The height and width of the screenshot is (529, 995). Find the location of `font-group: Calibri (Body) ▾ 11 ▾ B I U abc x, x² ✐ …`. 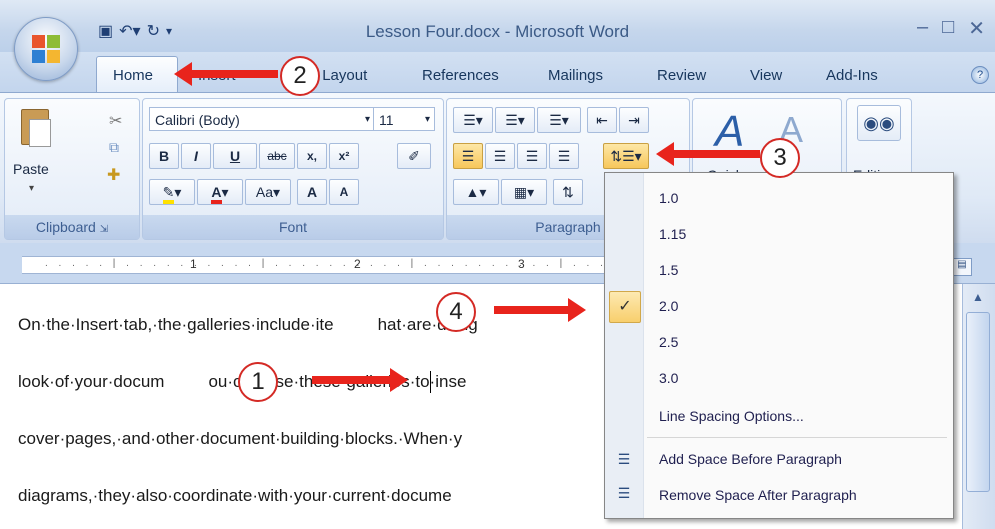

font-group: Calibri (Body) ▾ 11 ▾ B I U abc x, x² ✐ … is located at coordinates (293, 169).